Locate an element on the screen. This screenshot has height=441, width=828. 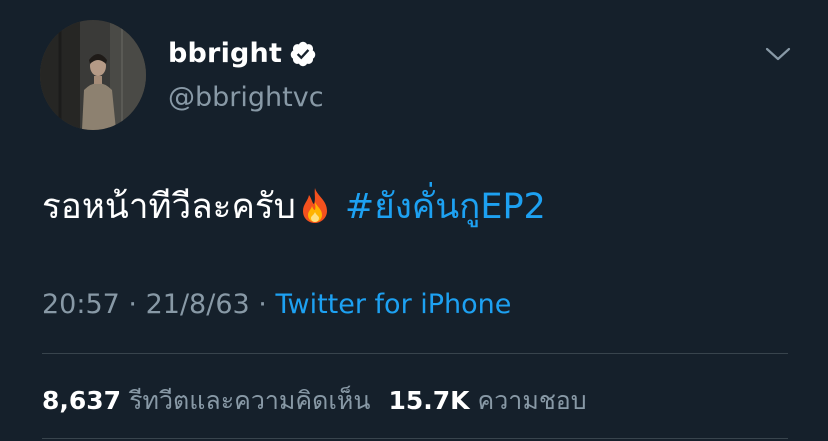
verified-badge-icon is located at coordinates (303, 54).